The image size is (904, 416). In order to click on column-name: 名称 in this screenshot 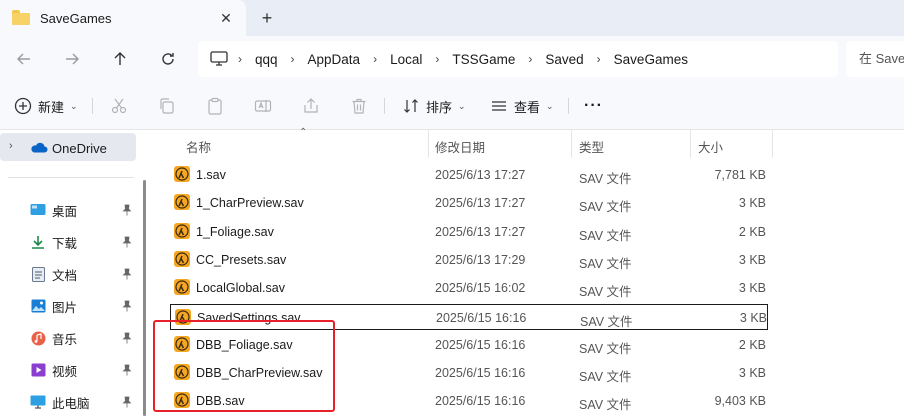, I will do `click(198, 146)`.